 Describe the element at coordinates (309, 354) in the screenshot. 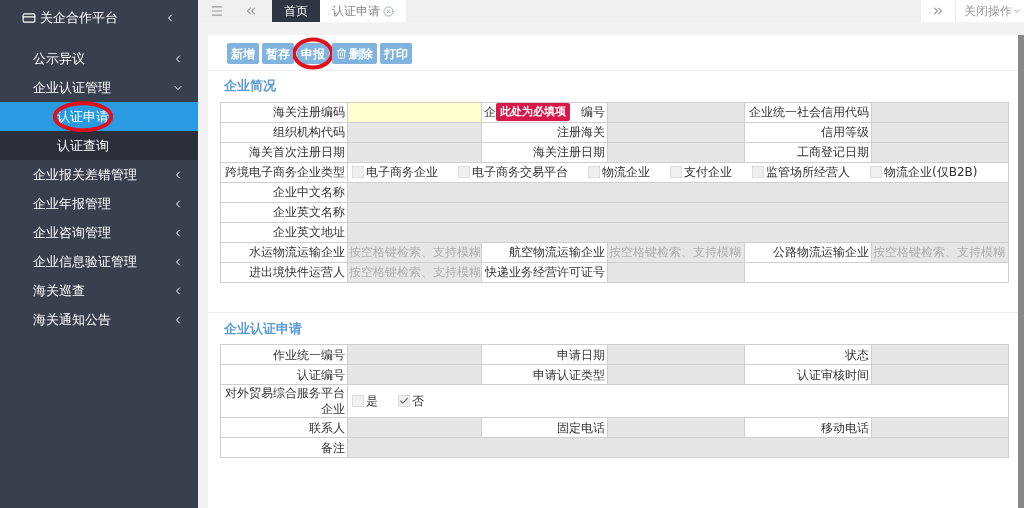

I see `field-label: 作业统一编号` at that location.